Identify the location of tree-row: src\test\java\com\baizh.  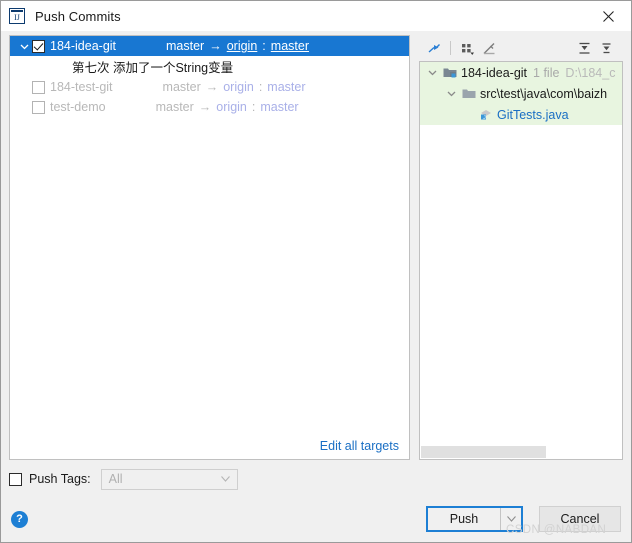
(521, 93).